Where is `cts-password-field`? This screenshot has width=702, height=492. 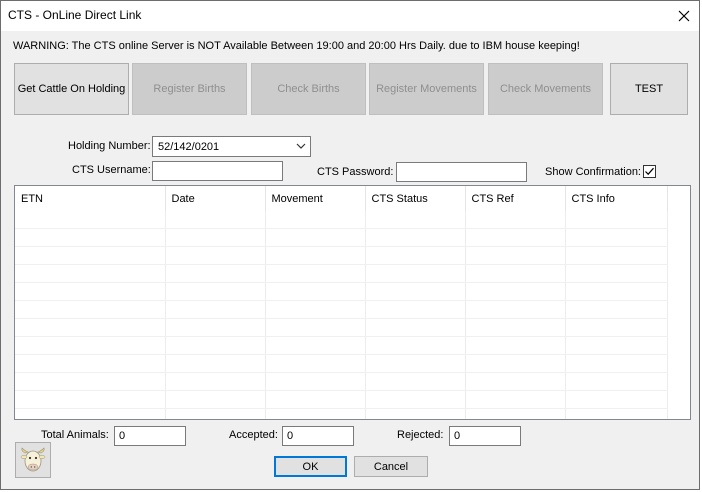
cts-password-field is located at coordinates (461, 172).